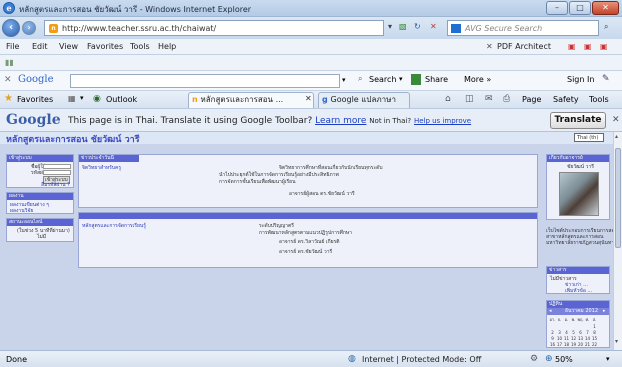 The image size is (622, 367). What do you see at coordinates (257, 182) in the screenshot?
I see `news-1-body-3: การจัดการชั้นเรียนเพื่อพัฒนาผู้เรียน` at bounding box center [257, 182].